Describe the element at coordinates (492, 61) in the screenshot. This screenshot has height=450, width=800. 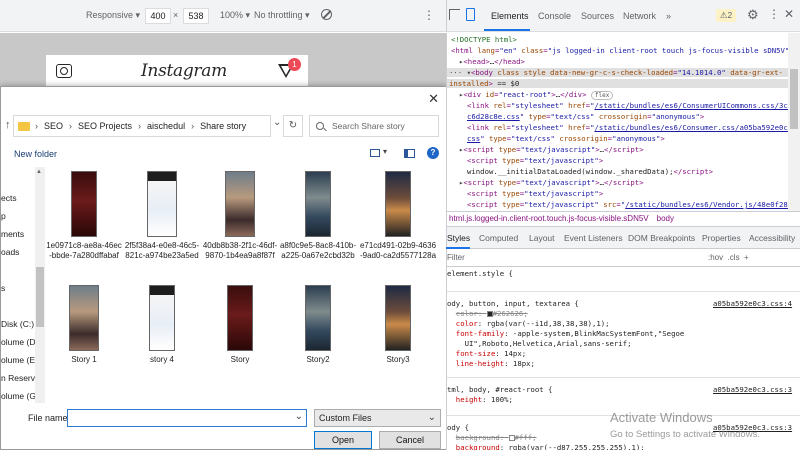
I see `dom-node-line: ▸<head>…</head>` at that location.